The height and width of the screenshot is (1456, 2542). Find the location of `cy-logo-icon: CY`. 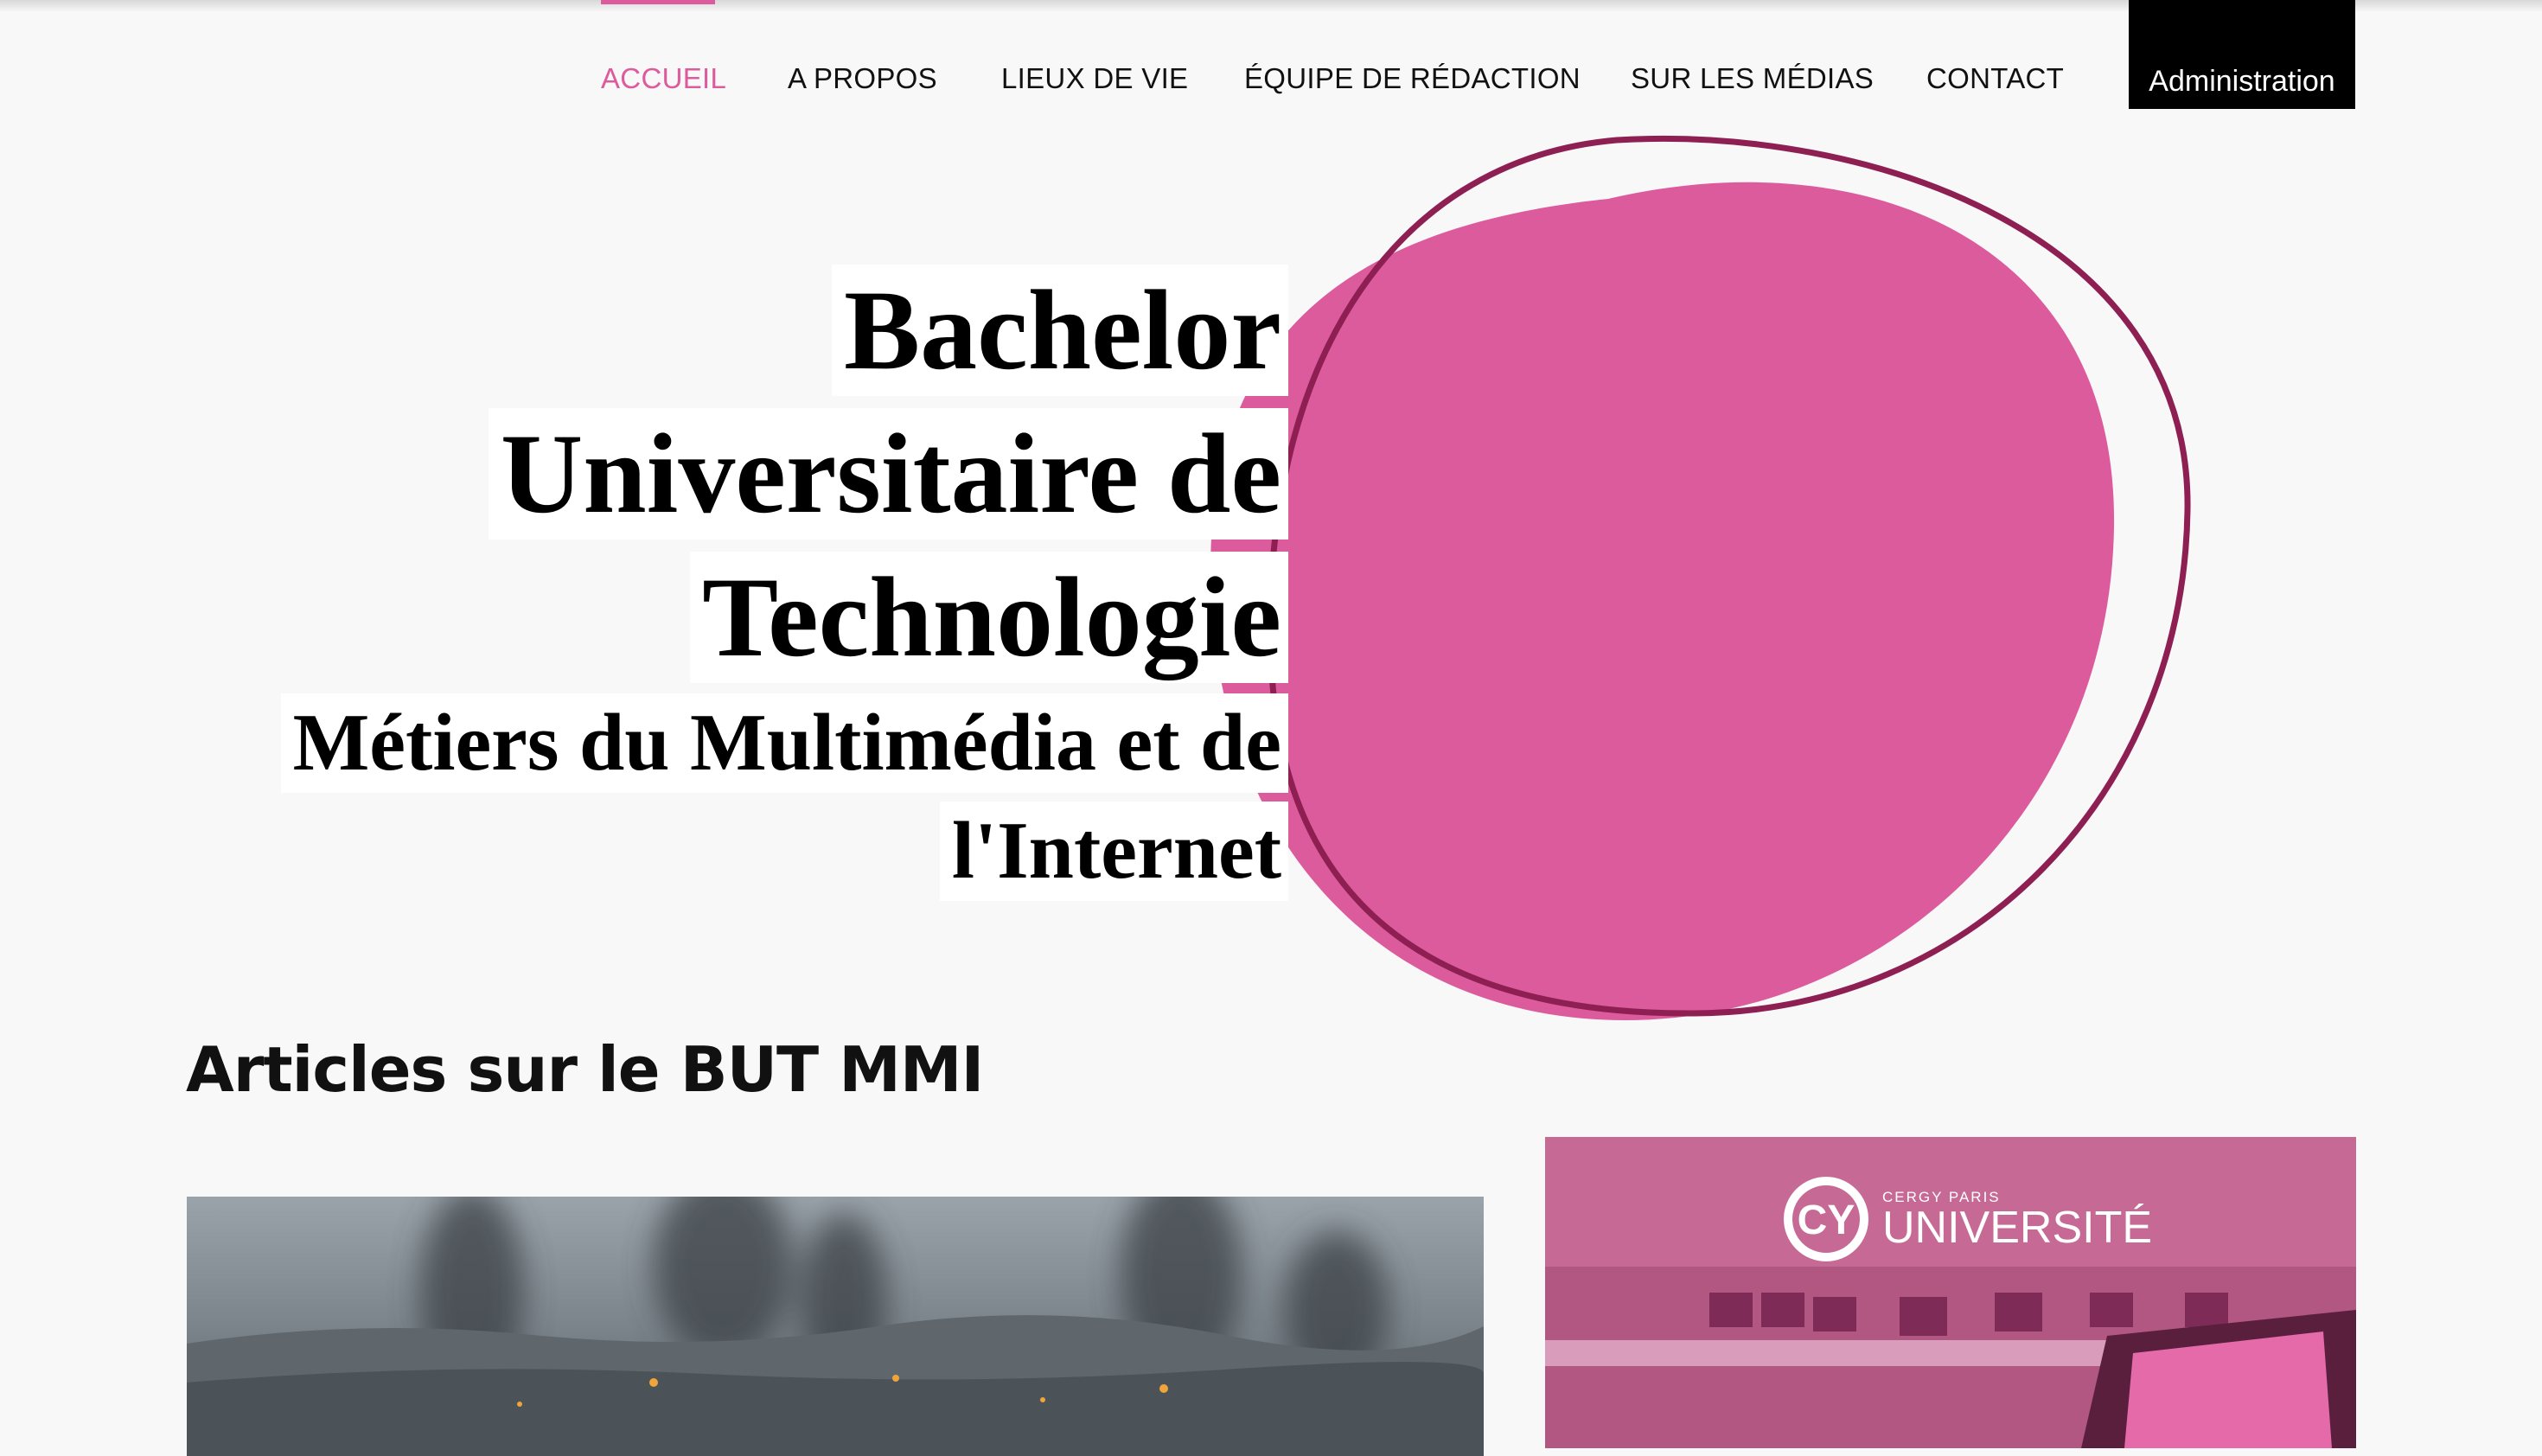

cy-logo-icon: CY is located at coordinates (1826, 1219).